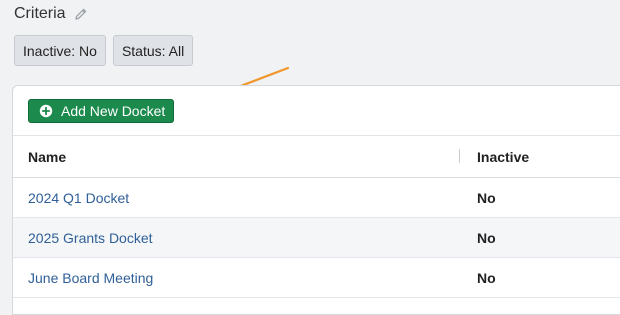 Image resolution: width=620 pixels, height=315 pixels. I want to click on docket-name-link: 2024 Q1 Docket, so click(78, 198).